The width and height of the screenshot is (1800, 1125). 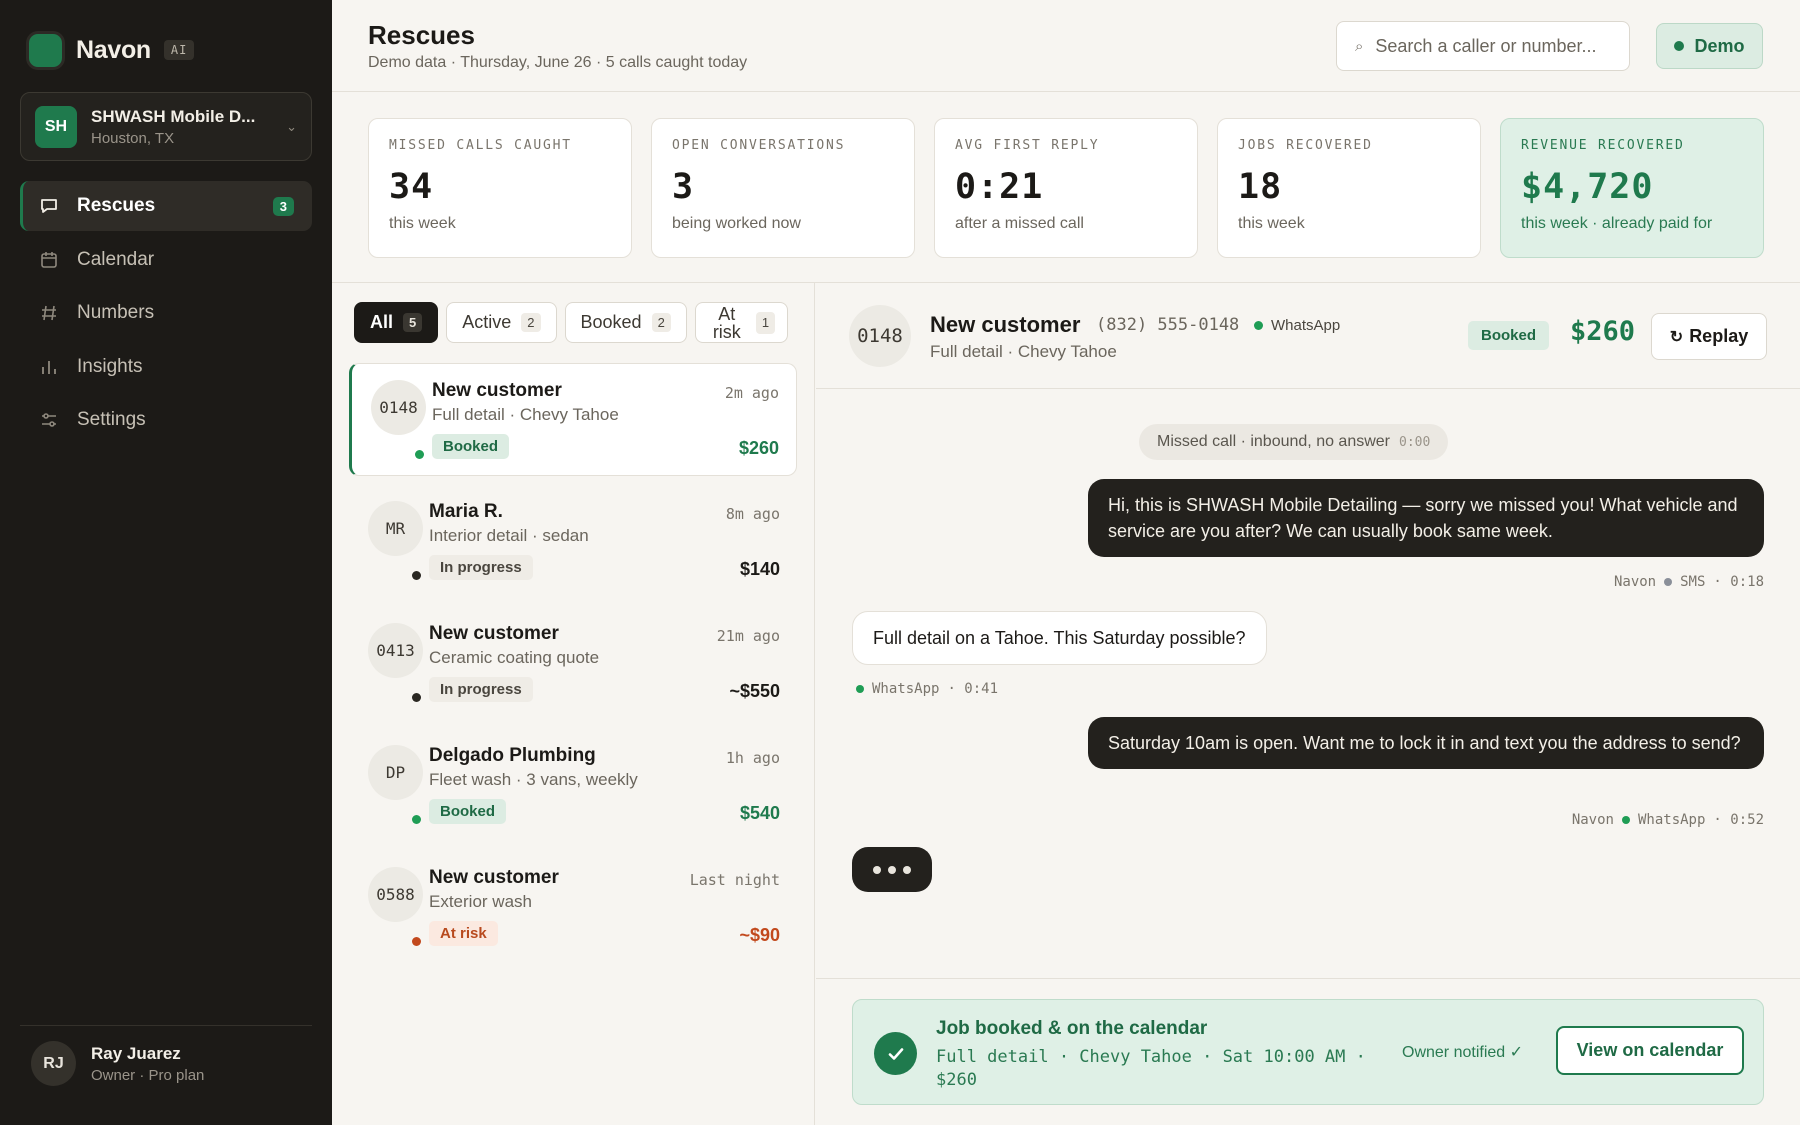 I want to click on view-on-calendar-button: View on calendar, so click(x=1650, y=1050).